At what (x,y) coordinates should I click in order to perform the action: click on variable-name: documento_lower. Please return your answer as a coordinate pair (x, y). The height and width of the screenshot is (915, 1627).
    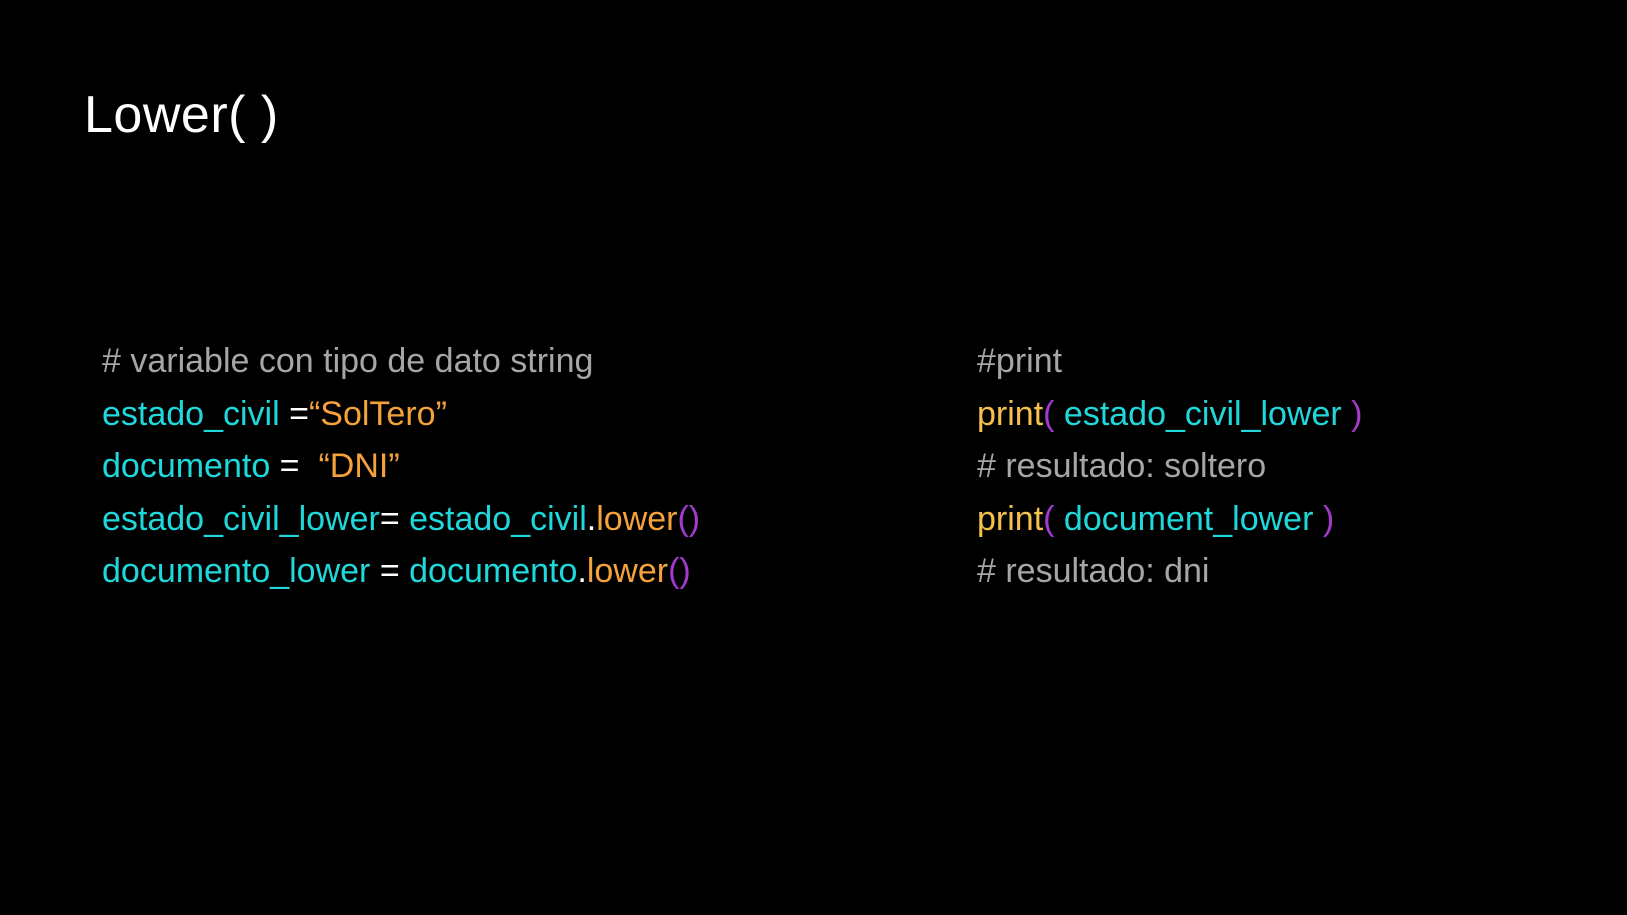
    Looking at the image, I should click on (236, 571).